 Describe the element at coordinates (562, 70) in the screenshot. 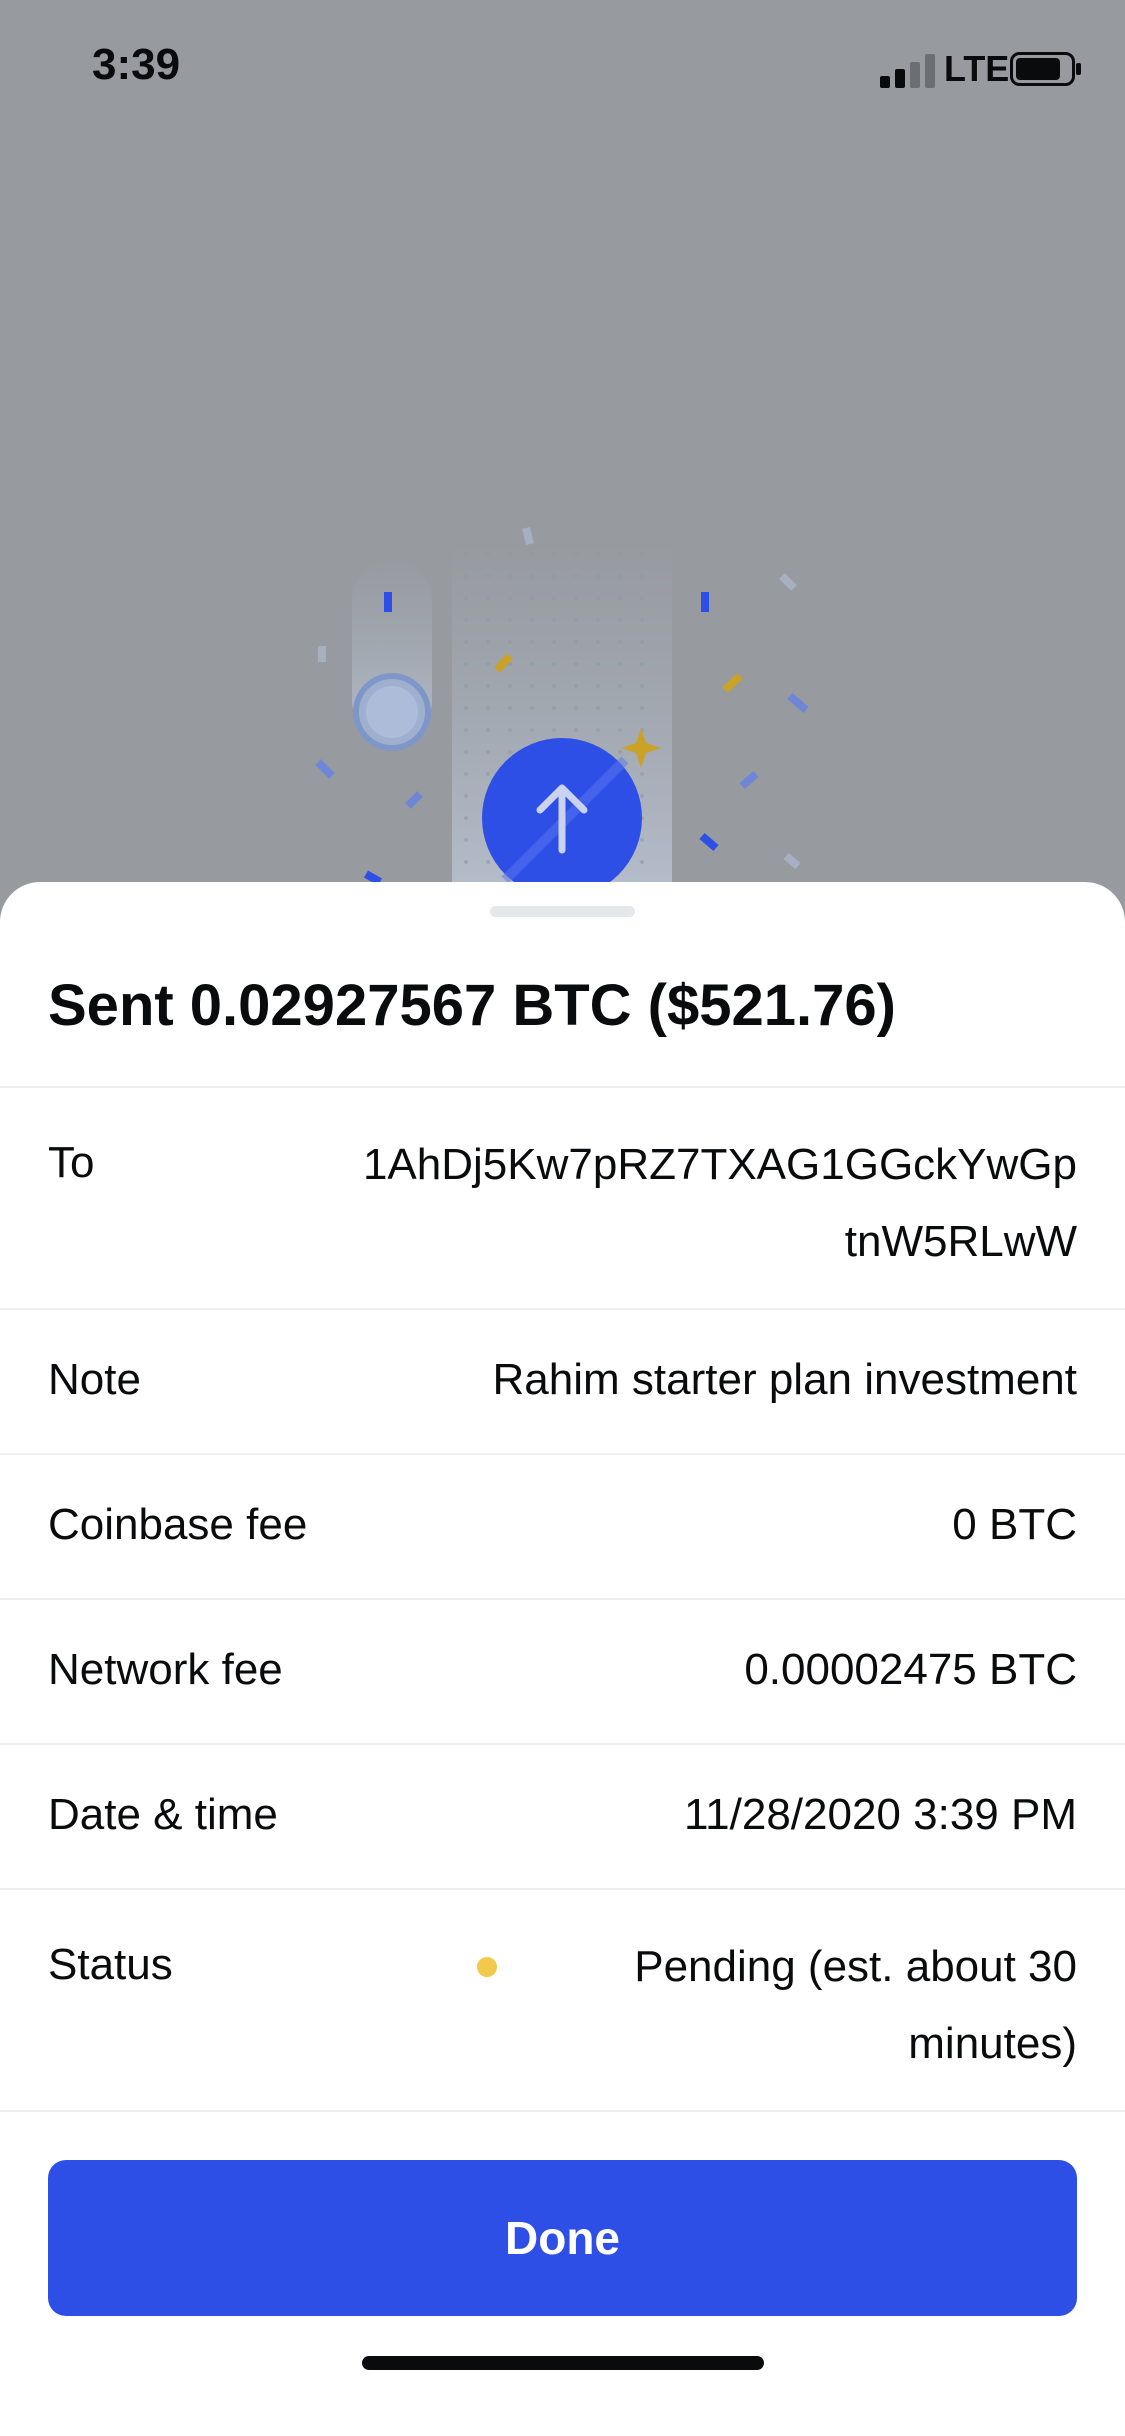

I see `status-bar: 3:39 LTE` at that location.